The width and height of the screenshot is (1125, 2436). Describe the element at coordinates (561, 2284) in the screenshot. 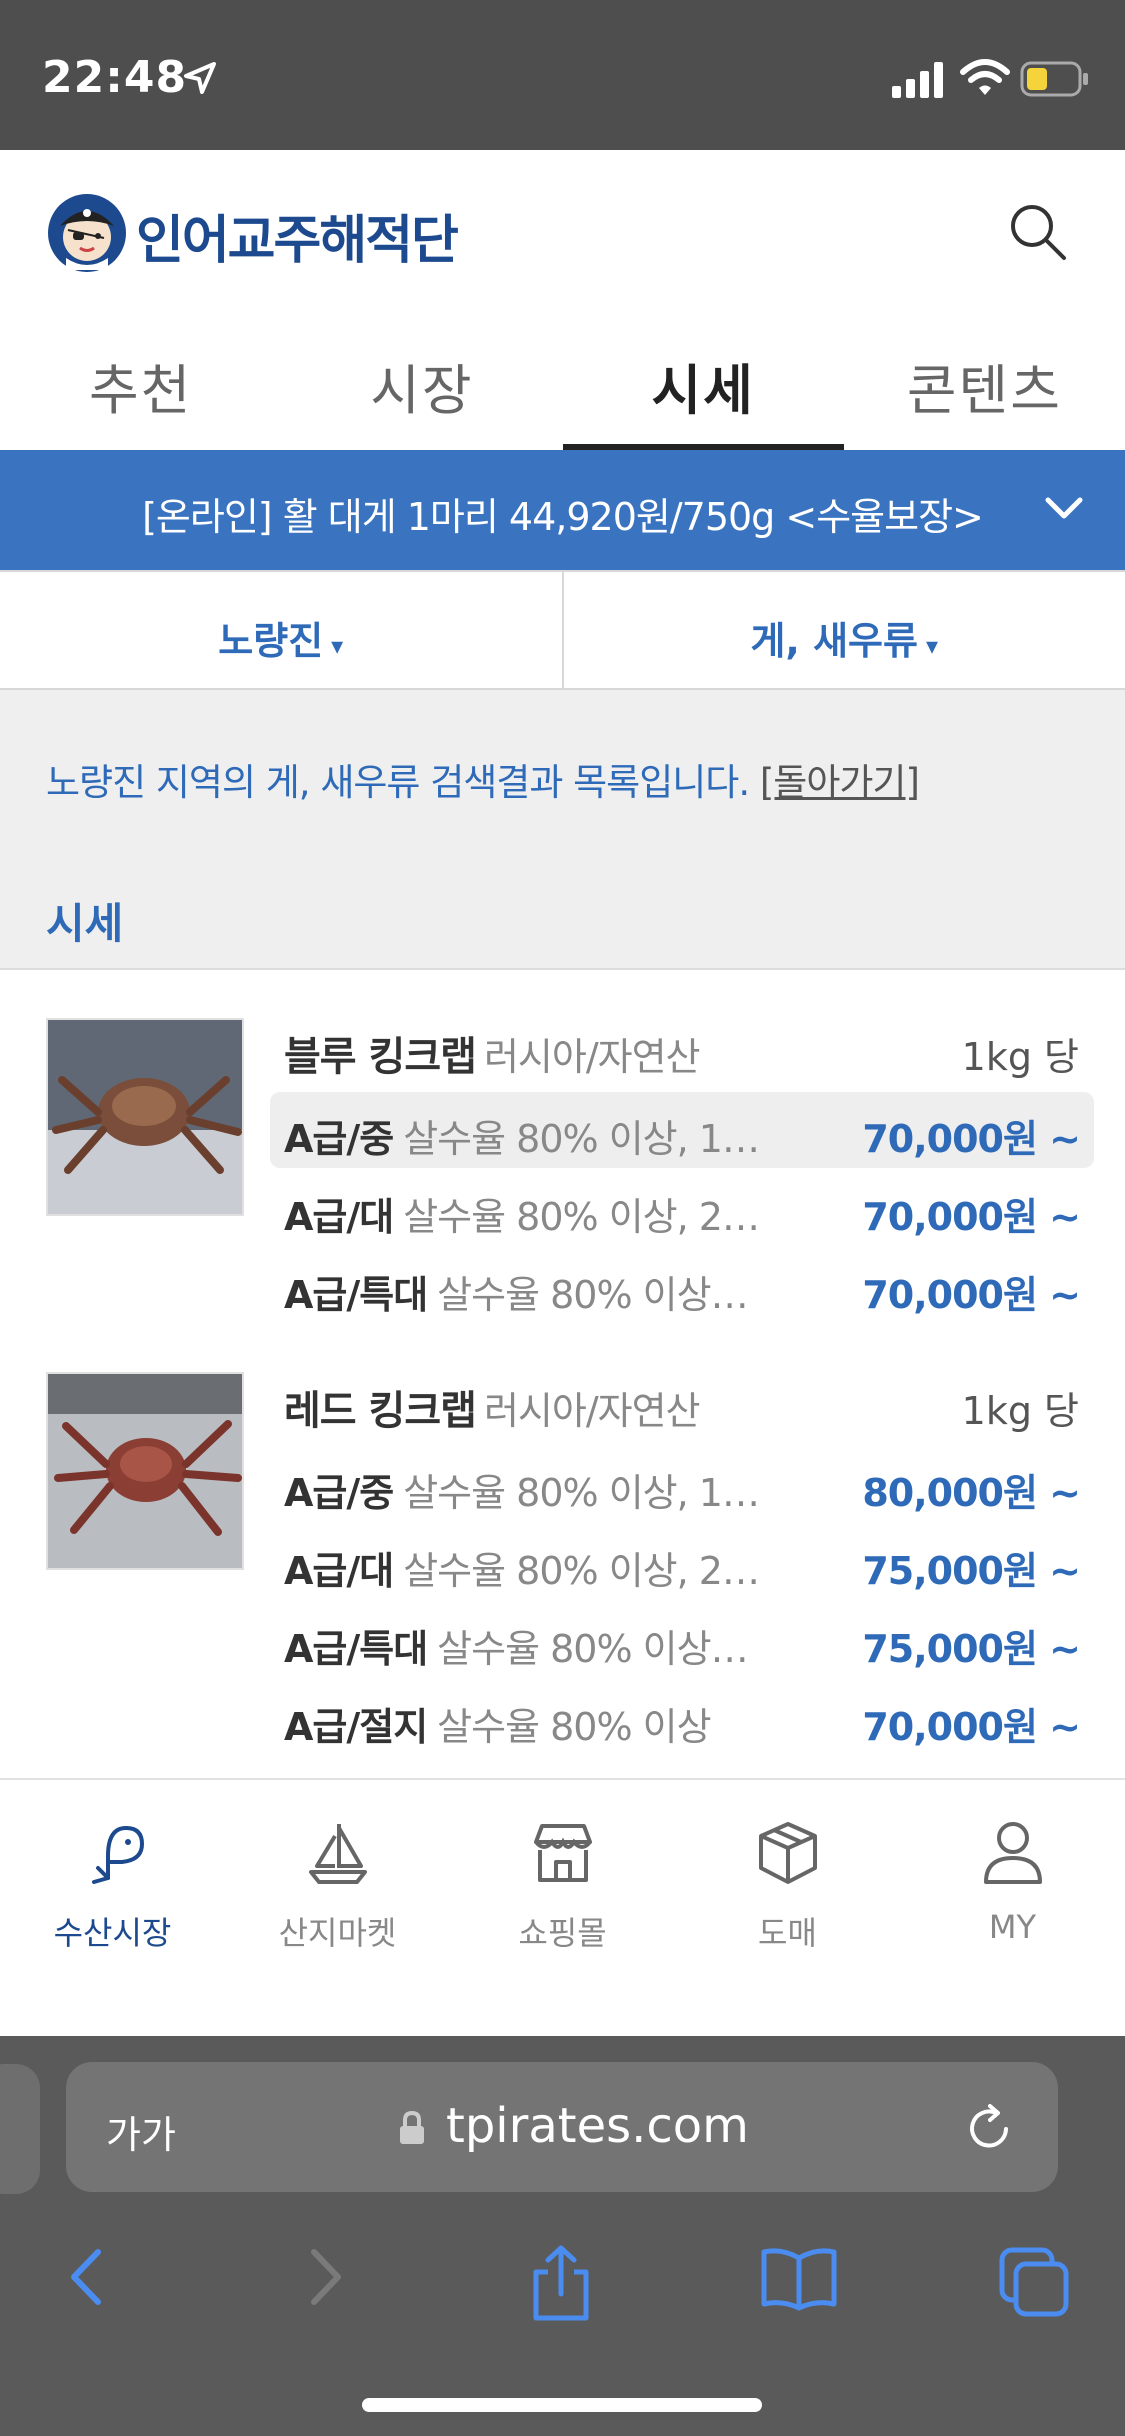

I see `share-icon` at that location.